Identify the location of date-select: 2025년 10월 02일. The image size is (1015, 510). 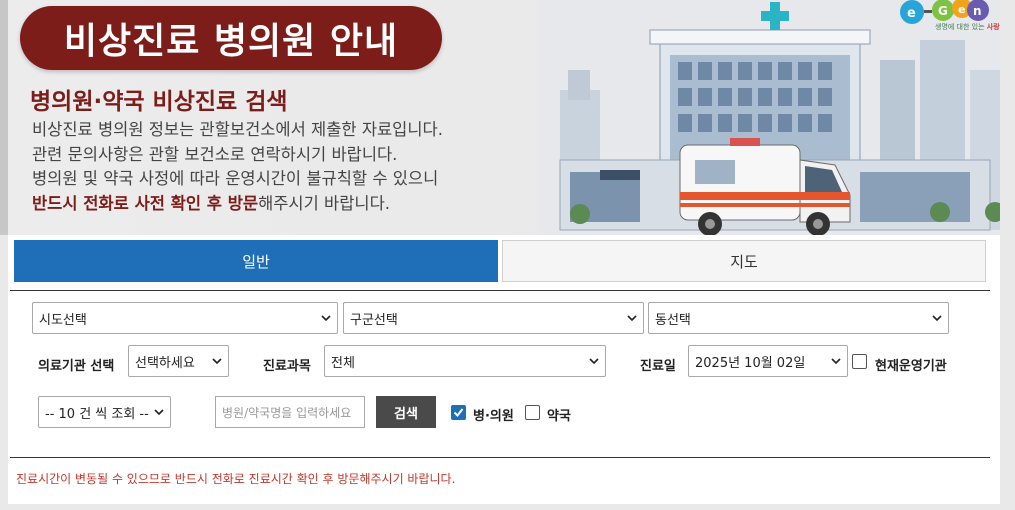
(768, 361).